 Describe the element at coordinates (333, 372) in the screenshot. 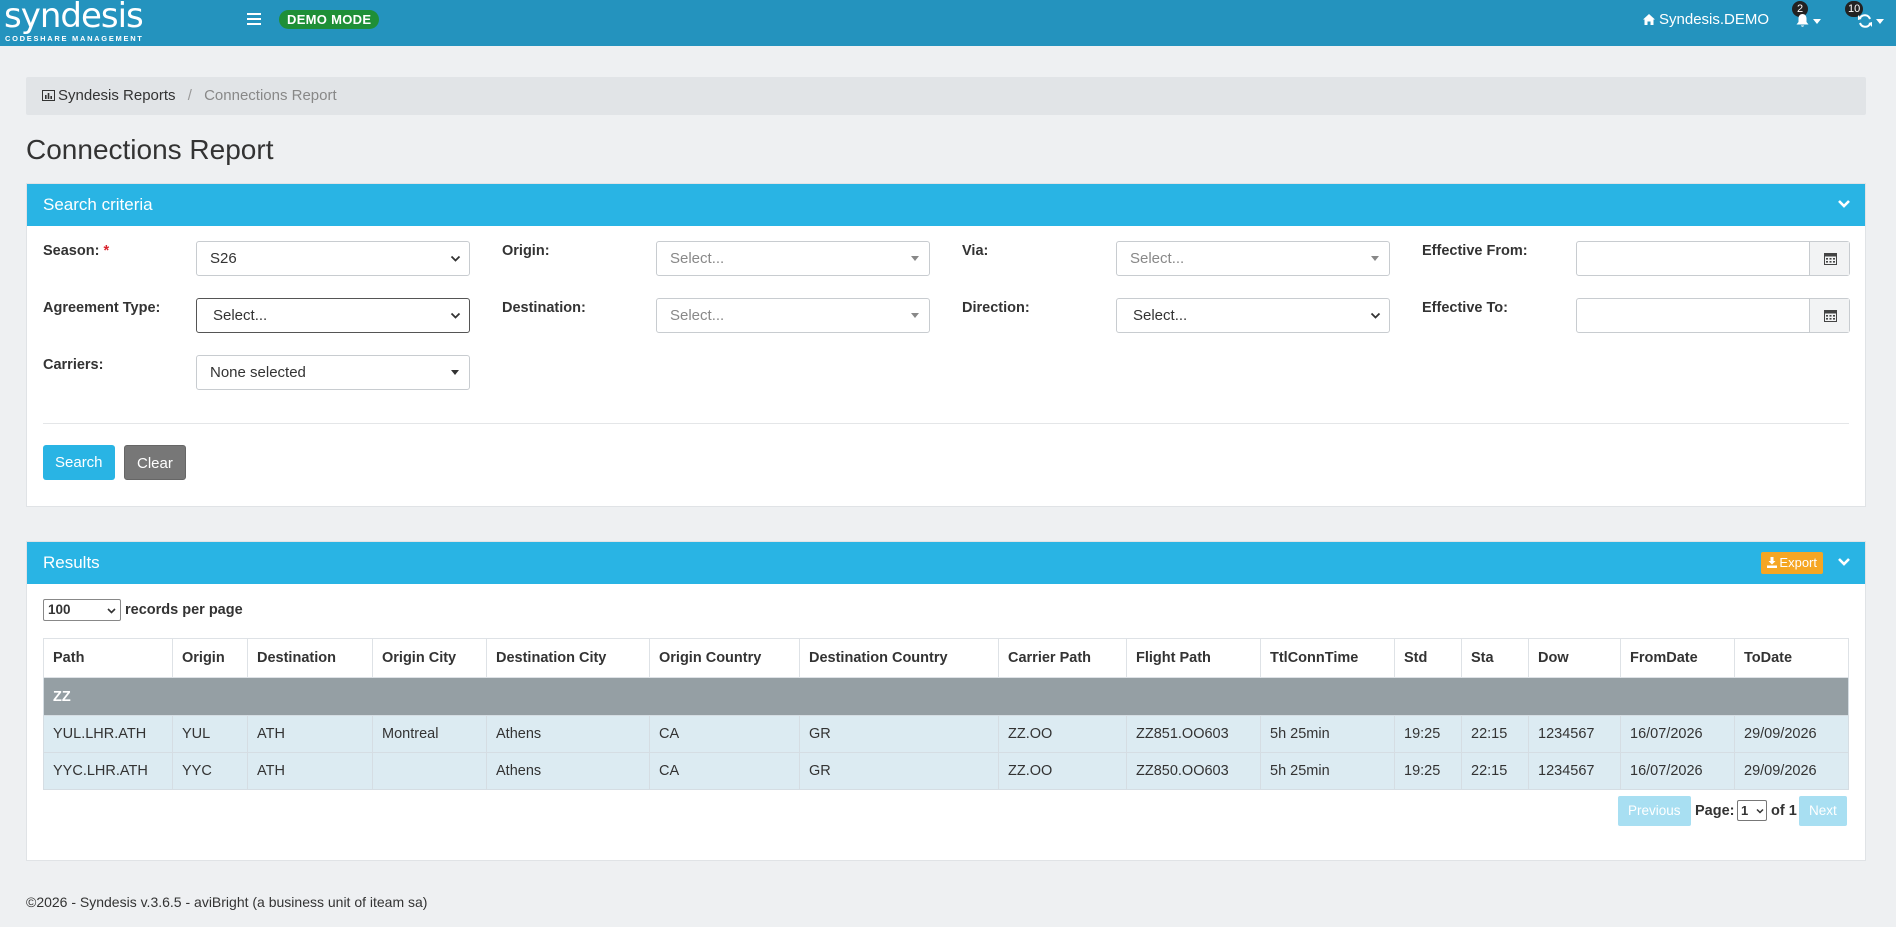

I see `carriers-multiselect: None selected` at that location.